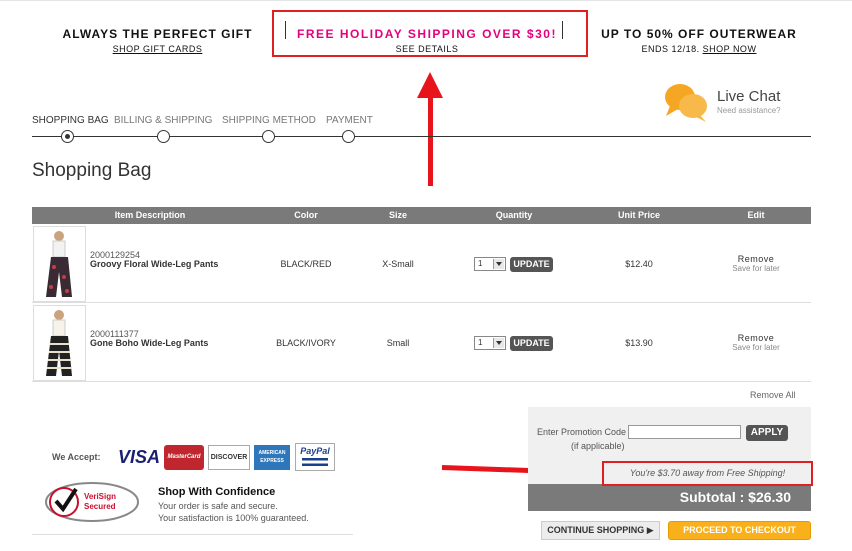  What do you see at coordinates (184, 457) in the screenshot?
I see `mastercard-logo: MasterCard` at bounding box center [184, 457].